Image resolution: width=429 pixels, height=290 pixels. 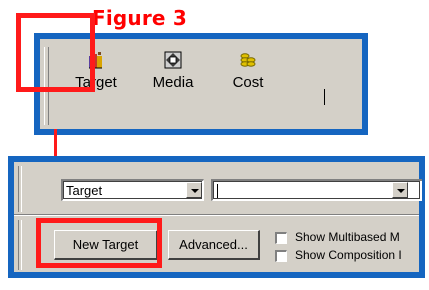 I want to click on coins-icon, so click(x=248, y=62).